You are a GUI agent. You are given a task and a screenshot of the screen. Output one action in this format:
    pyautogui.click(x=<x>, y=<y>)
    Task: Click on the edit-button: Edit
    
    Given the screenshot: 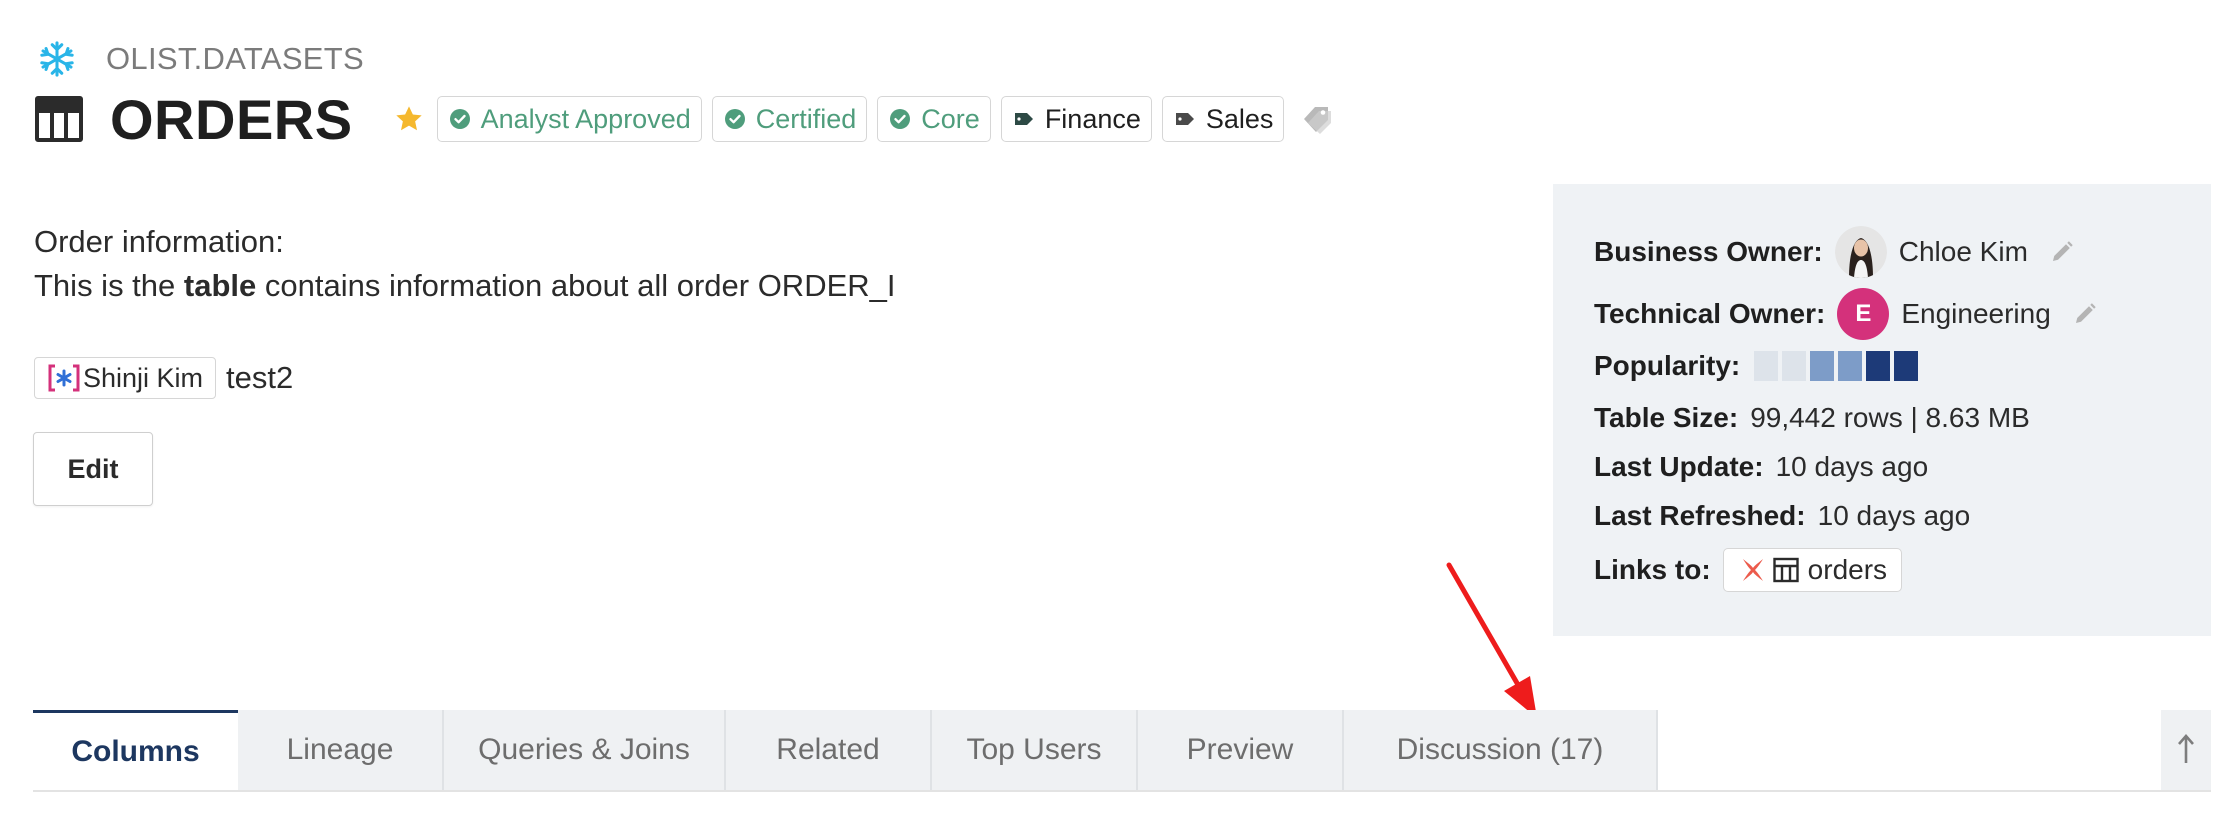 What is the action you would take?
    pyautogui.click(x=93, y=469)
    